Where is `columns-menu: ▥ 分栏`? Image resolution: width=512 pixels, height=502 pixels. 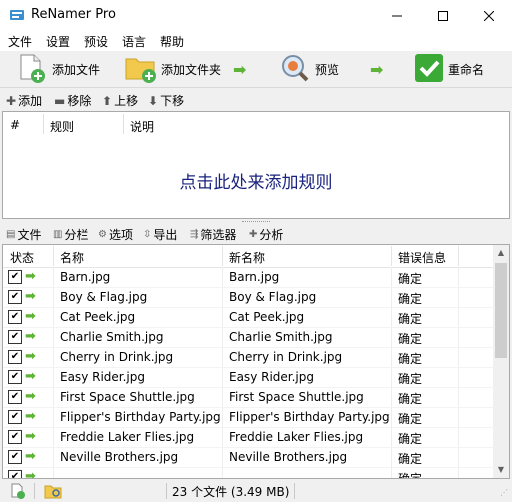 columns-menu: ▥ 分栏 is located at coordinates (70, 234).